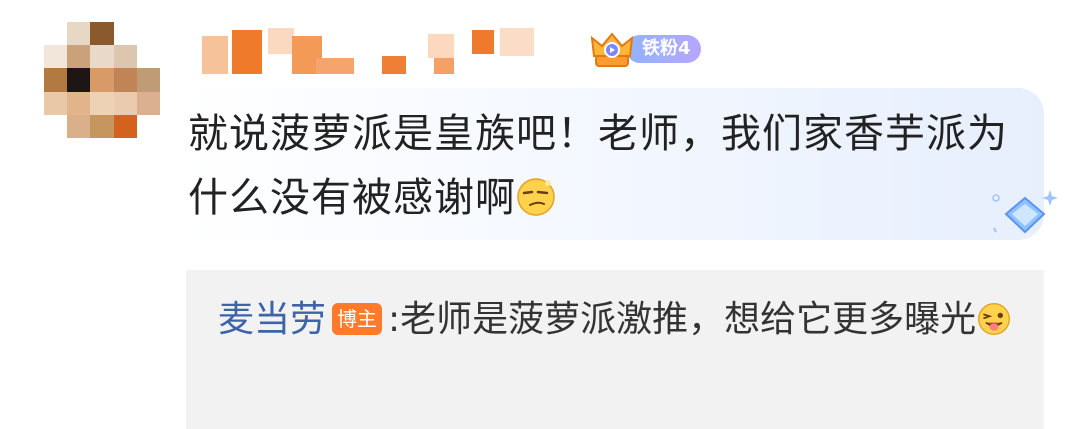 The width and height of the screenshot is (1080, 429). I want to click on author-badge: 博主, so click(357, 319).